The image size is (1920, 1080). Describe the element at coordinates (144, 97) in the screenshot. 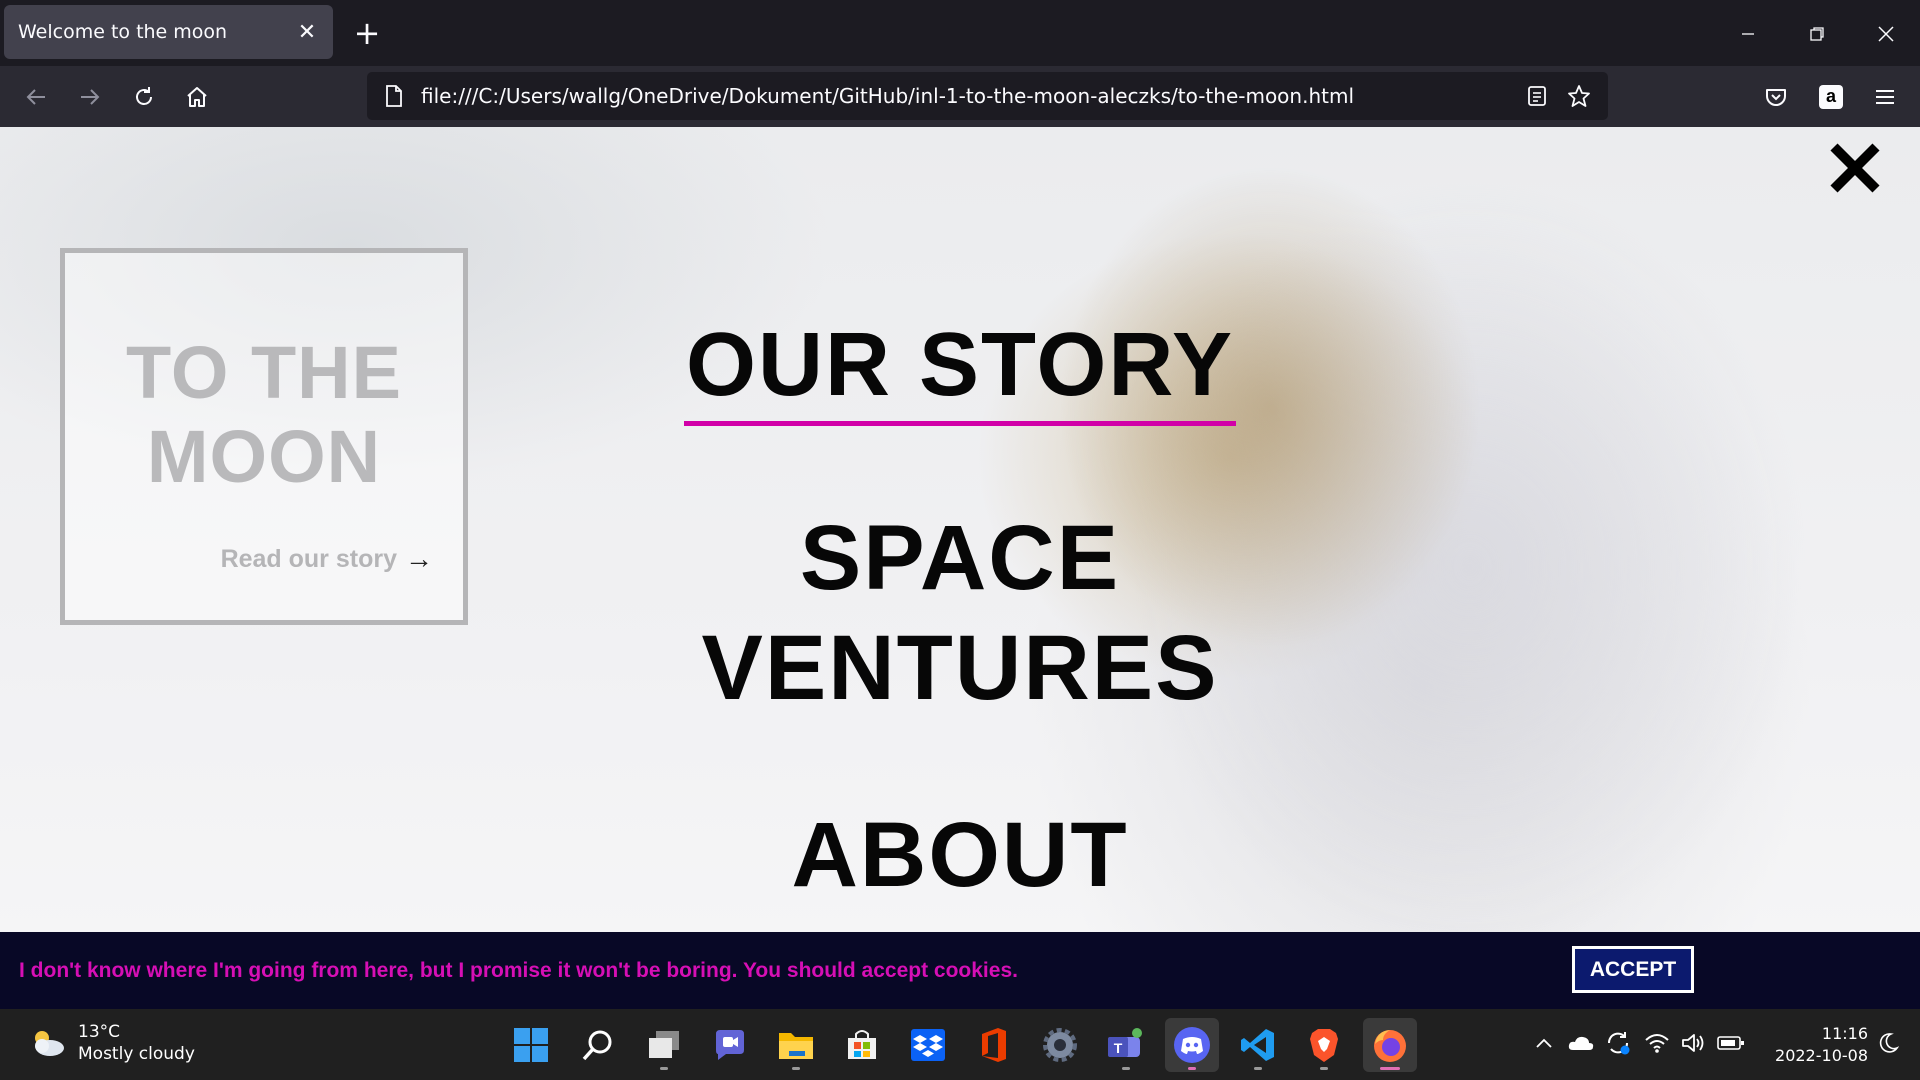

I see `reload-icon` at that location.